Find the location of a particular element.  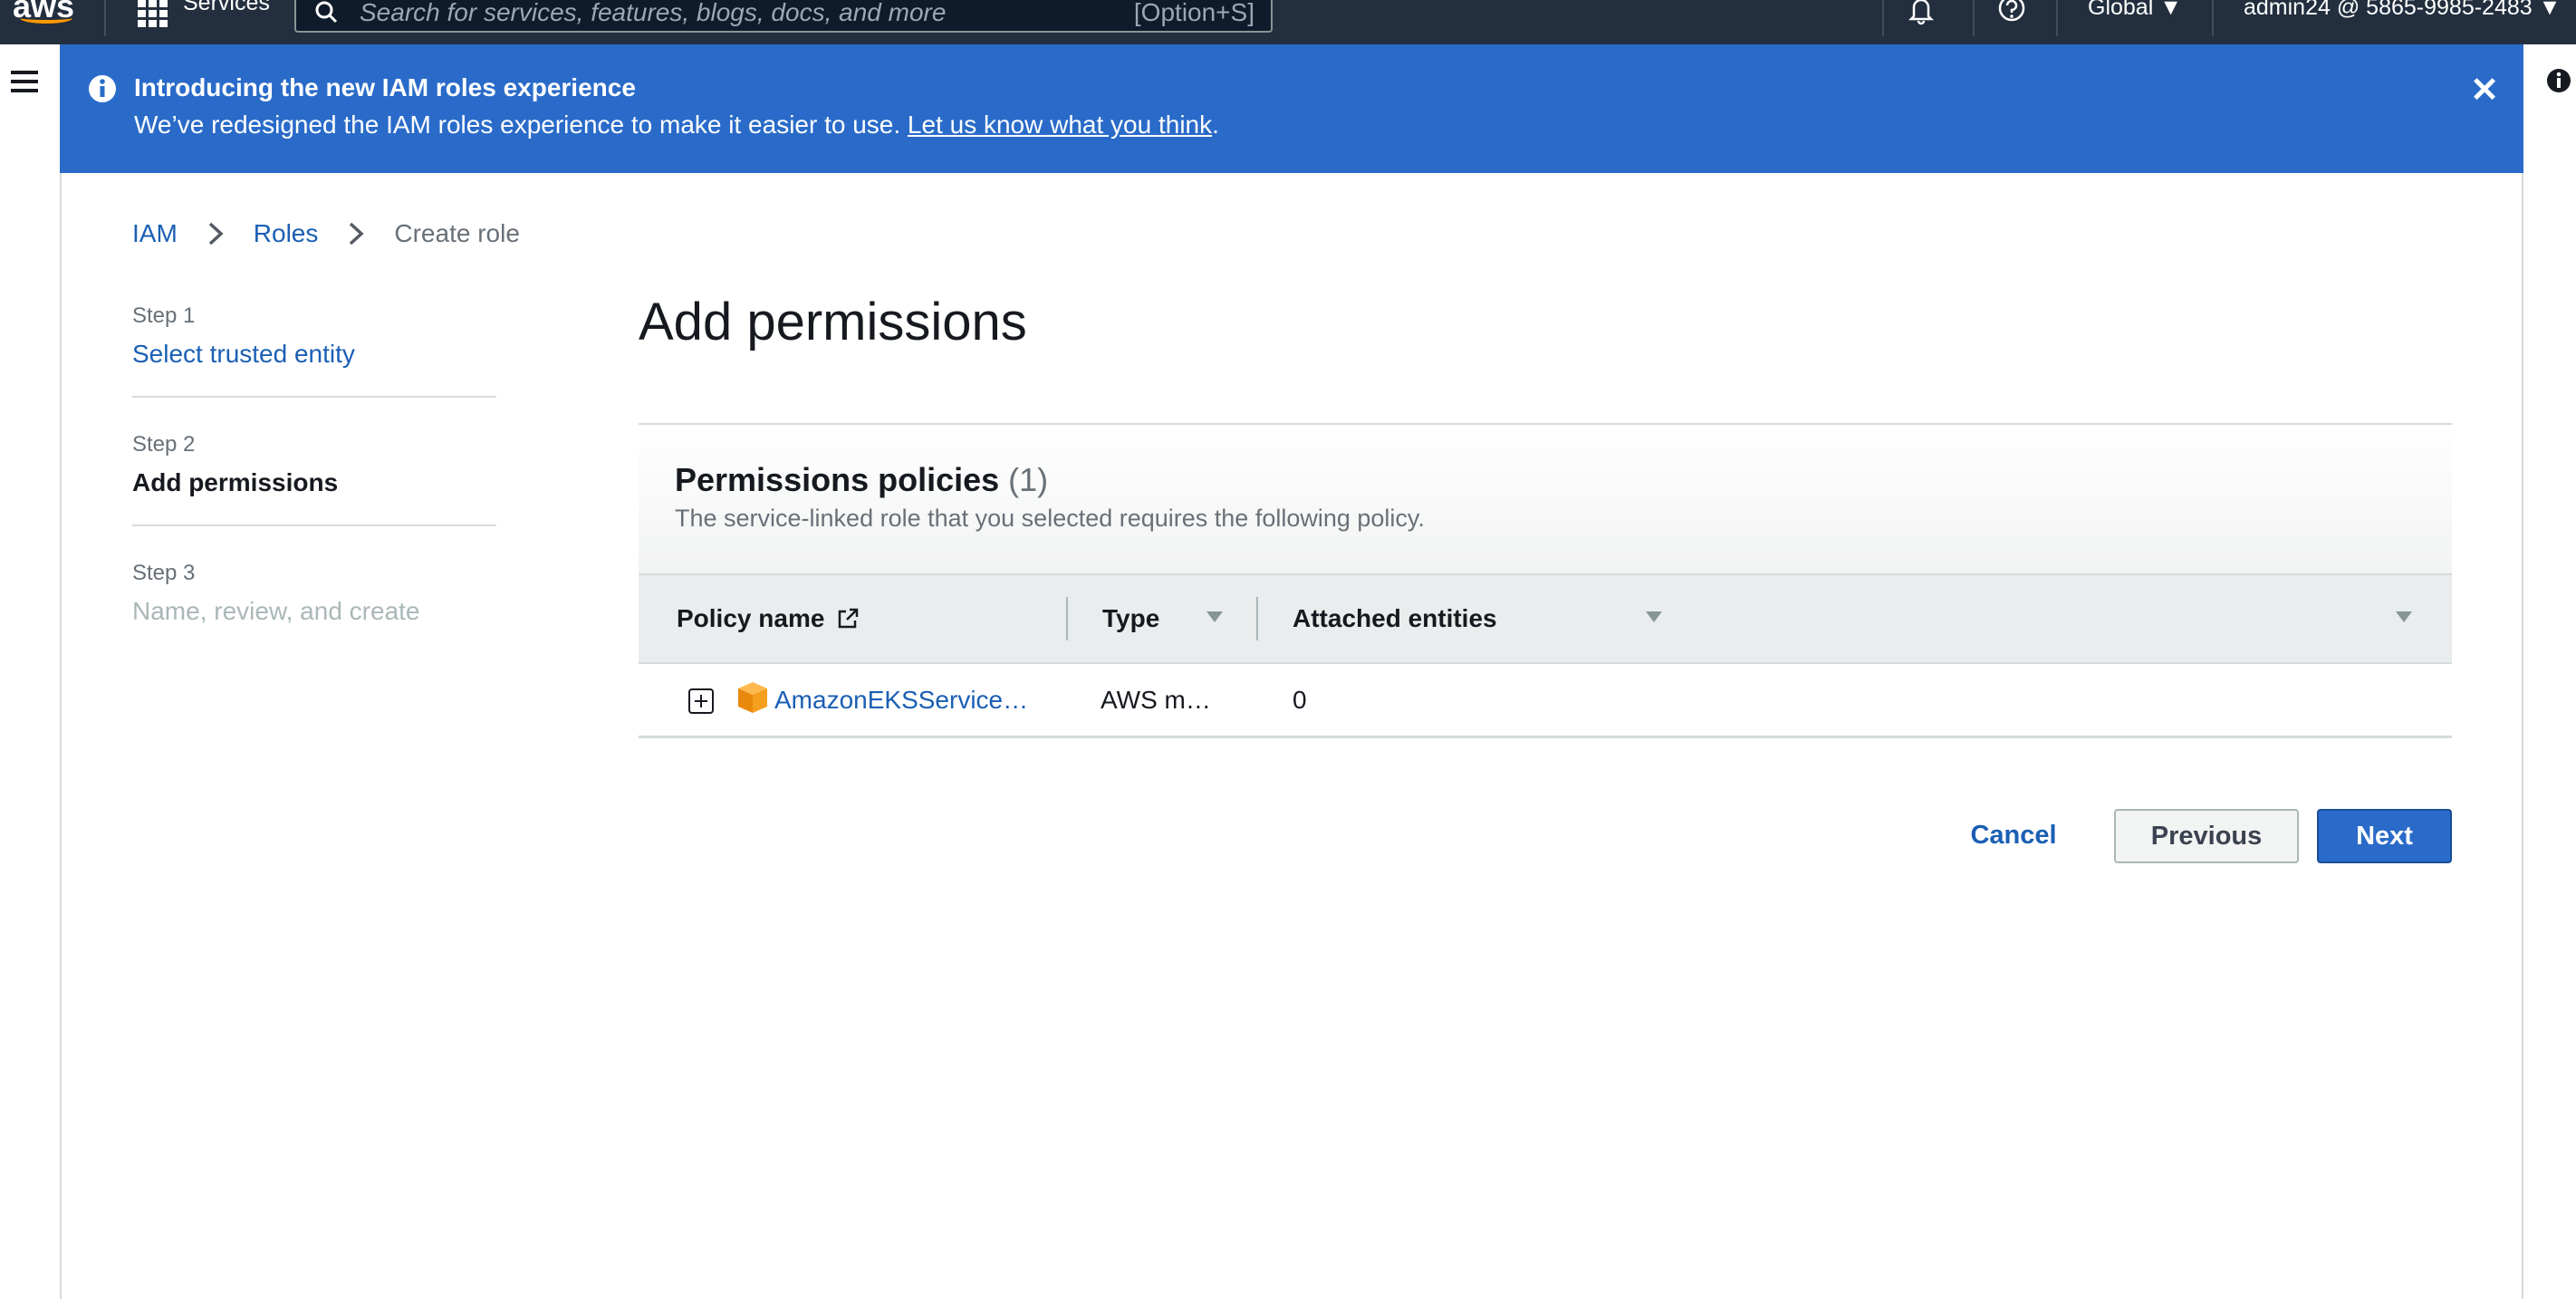

wizard-step-2: Step 2 Add permissions is located at coordinates (314, 479).